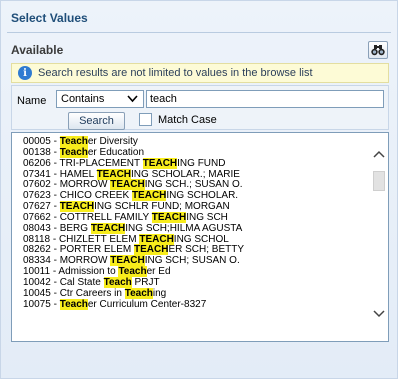 The height and width of the screenshot is (379, 398). Describe the element at coordinates (49, 18) in the screenshot. I see `dialog-title: Select Values` at that location.